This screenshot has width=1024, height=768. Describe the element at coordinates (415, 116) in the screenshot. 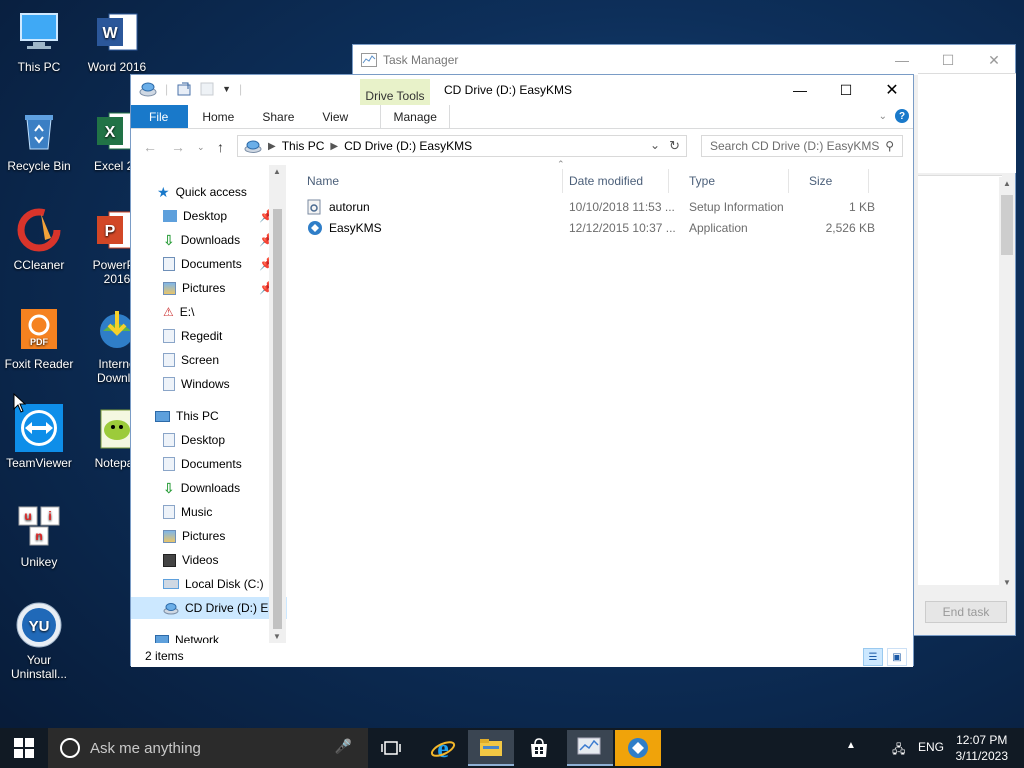

I see `tab-manage: Manage` at that location.